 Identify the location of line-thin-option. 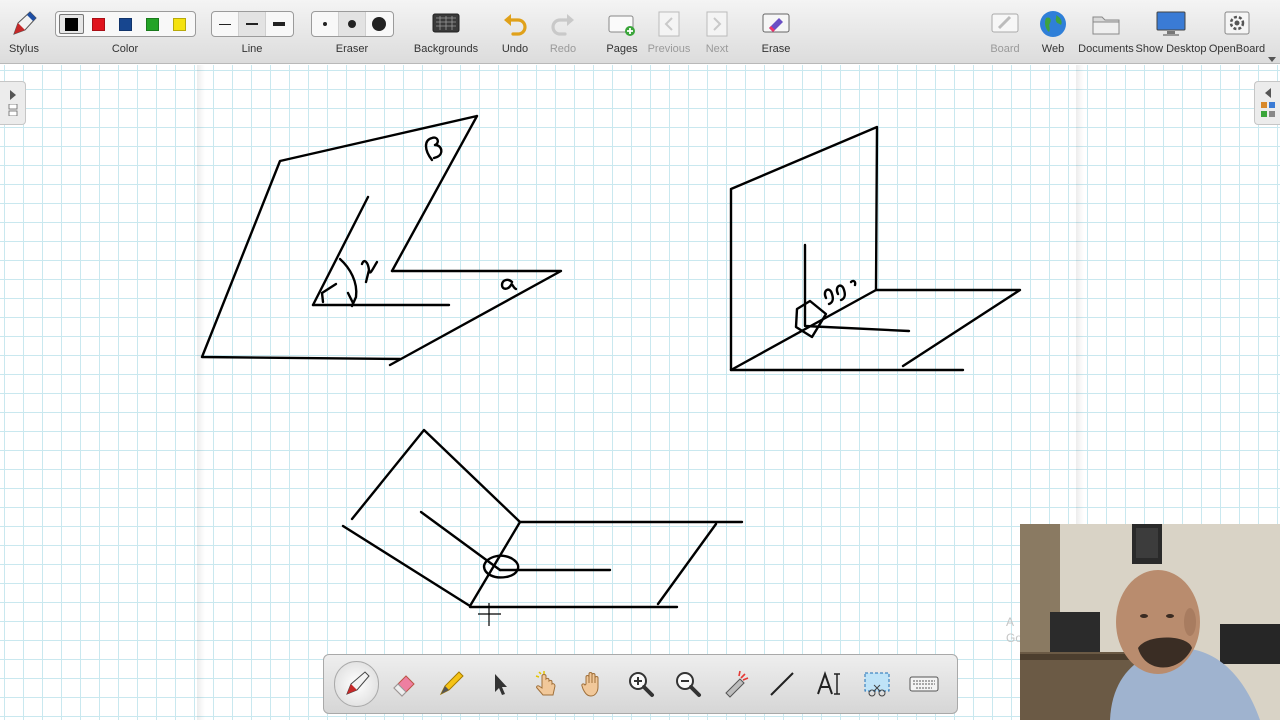
(225, 24).